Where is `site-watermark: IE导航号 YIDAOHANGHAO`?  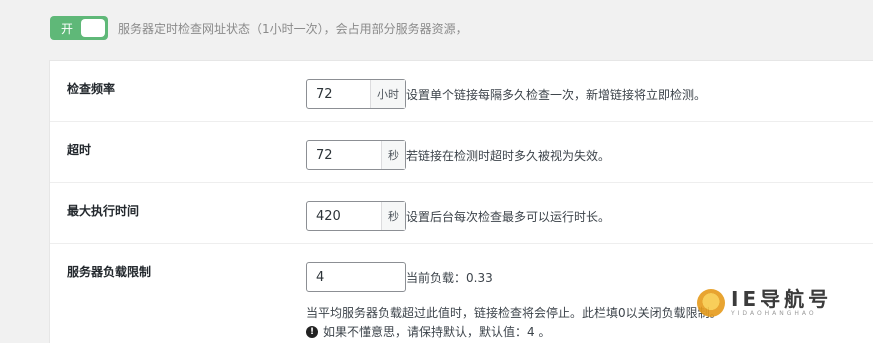
site-watermark: IE导航号 YIDAOHANGHAO is located at coordinates (764, 302).